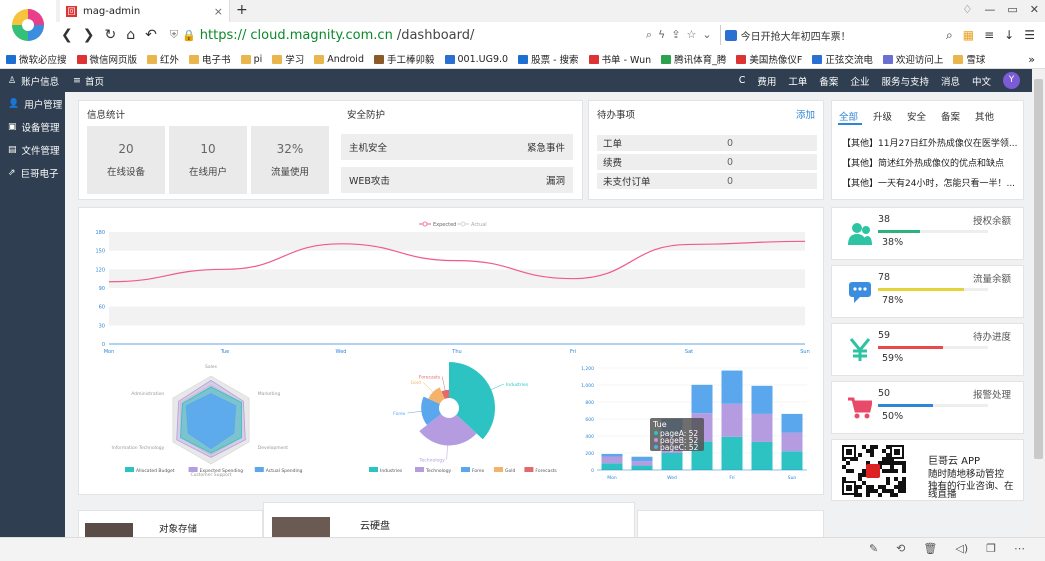 The width and height of the screenshot is (1045, 561). Describe the element at coordinates (391, 471) in the screenshot. I see `legend-label: Industries` at that location.